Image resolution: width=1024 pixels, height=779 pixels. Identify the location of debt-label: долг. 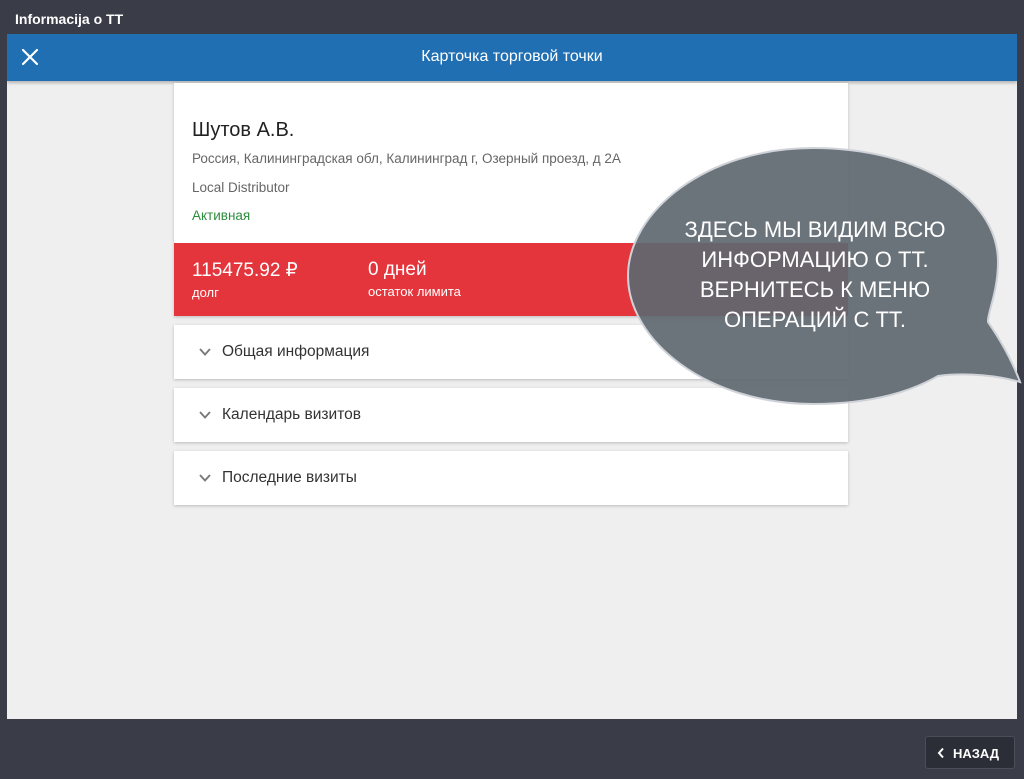
(205, 292).